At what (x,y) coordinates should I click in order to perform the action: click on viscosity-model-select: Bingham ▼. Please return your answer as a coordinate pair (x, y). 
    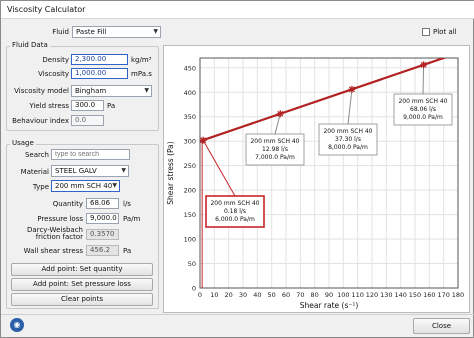
    Looking at the image, I should click on (111, 91).